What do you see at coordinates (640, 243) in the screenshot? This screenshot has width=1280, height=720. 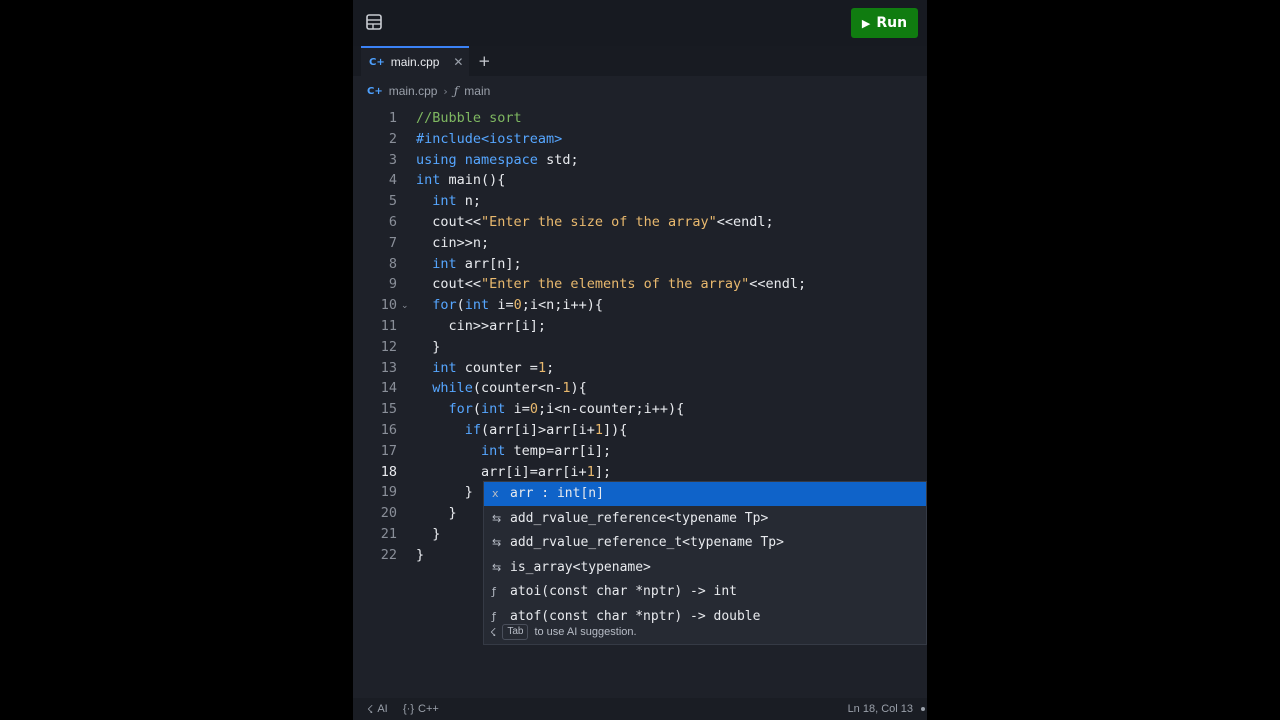 I see `code-line: 7 cin>>n;` at bounding box center [640, 243].